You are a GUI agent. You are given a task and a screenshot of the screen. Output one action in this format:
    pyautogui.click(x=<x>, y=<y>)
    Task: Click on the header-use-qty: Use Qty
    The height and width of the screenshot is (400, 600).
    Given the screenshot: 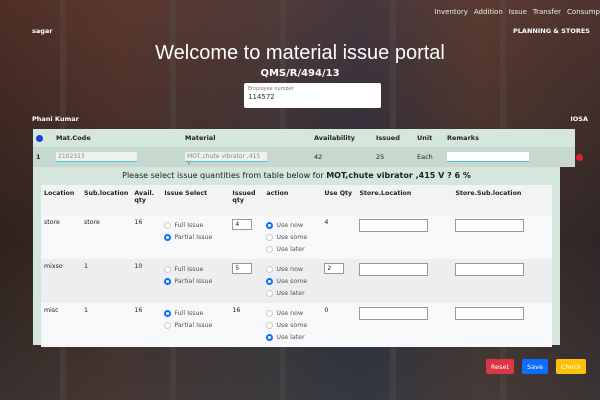 What is the action you would take?
    pyautogui.click(x=339, y=200)
    